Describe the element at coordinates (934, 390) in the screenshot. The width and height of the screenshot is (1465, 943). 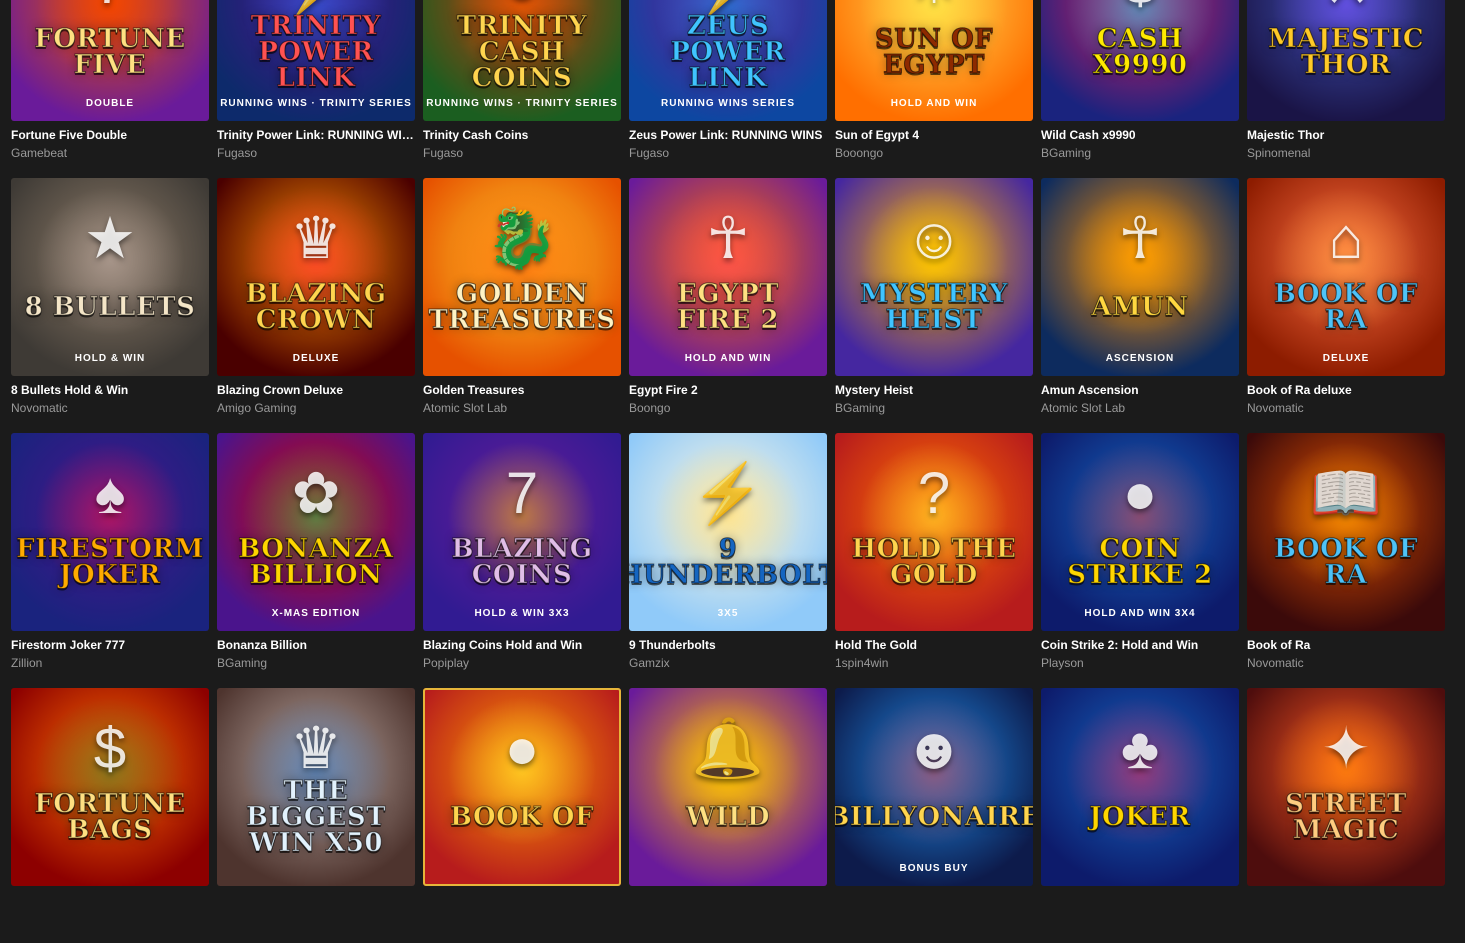
I see `game-title: Mystery Heist` at that location.